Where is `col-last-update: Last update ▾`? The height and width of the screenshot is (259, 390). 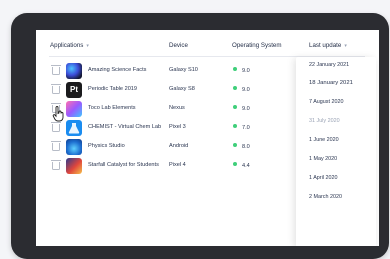
col-last-update: Last update ▾ is located at coordinates (328, 45).